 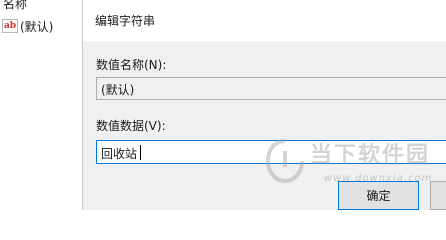 I want to click on dialog-title-bar: 编辑字符串, so click(x=264, y=20).